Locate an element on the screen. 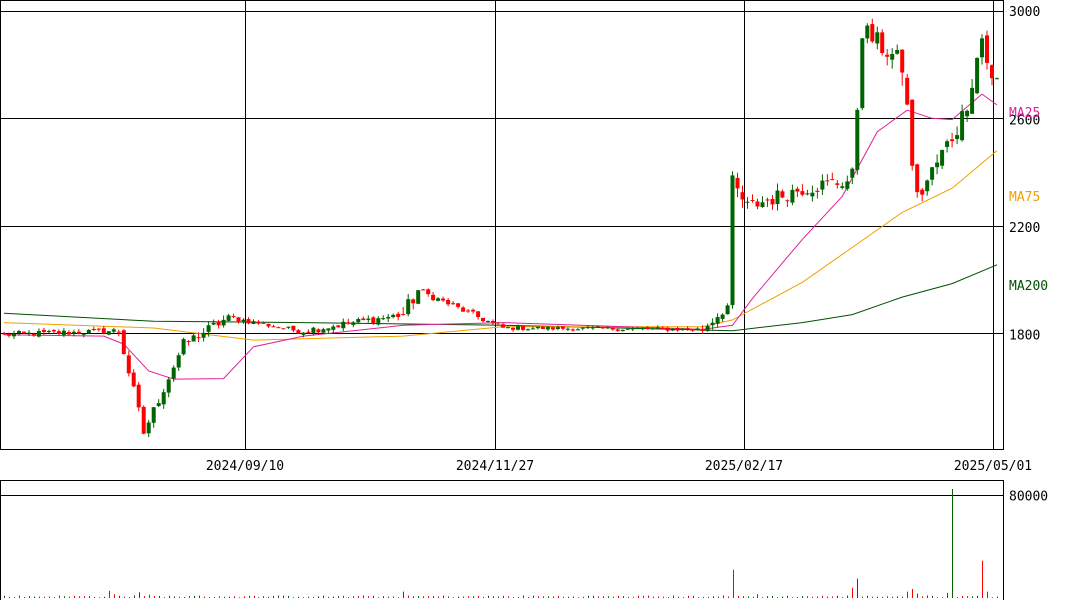 This screenshot has height=604, width=1065. date-tick-label: 2025/02/17 is located at coordinates (744, 466).